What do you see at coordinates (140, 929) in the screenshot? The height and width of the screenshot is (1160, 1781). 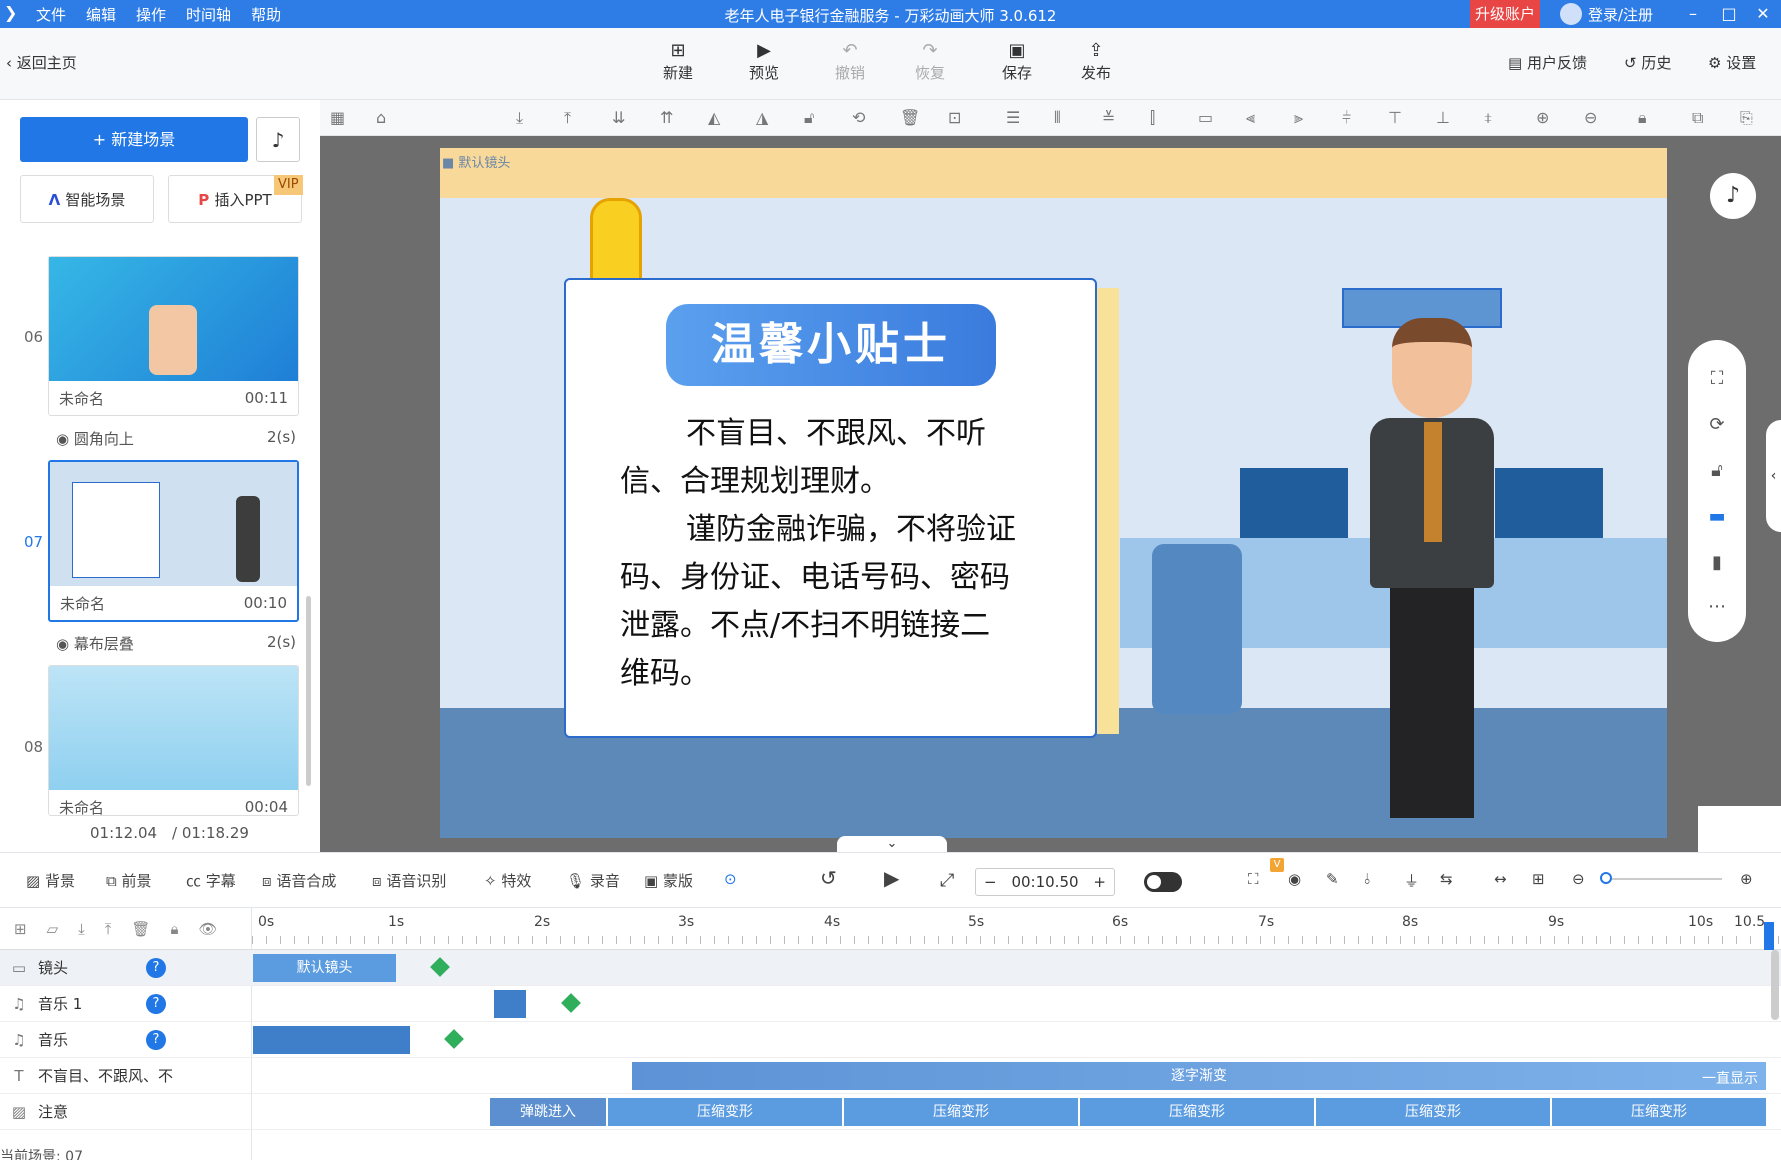 I see `trash-icon: 🗑︎` at bounding box center [140, 929].